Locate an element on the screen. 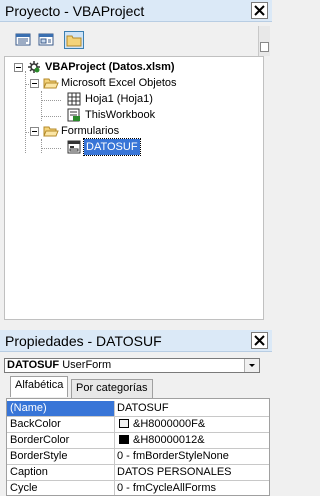 Image resolution: width=320 pixels, height=496 pixels. tree-item-excel-objects: Microsoft Excel Objetos is located at coordinates (119, 83).